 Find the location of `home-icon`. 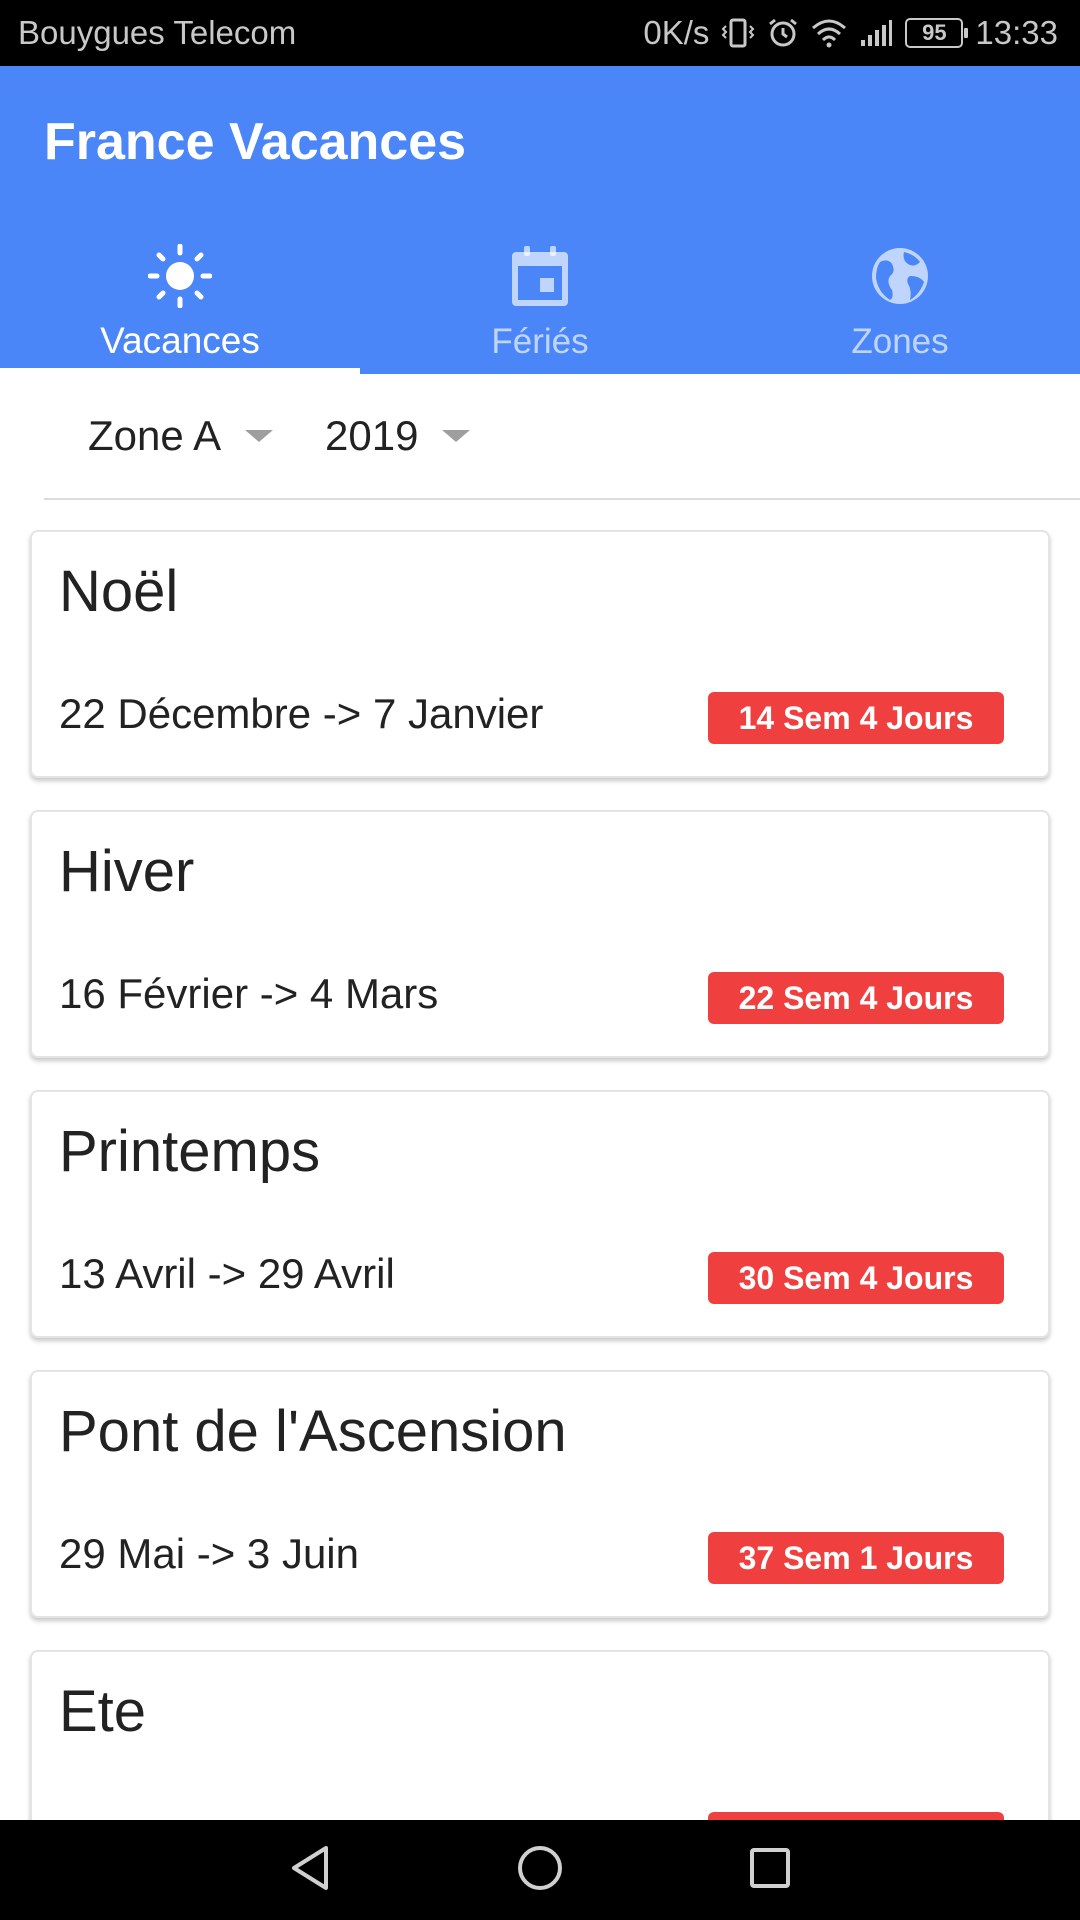

home-icon is located at coordinates (540, 1870).